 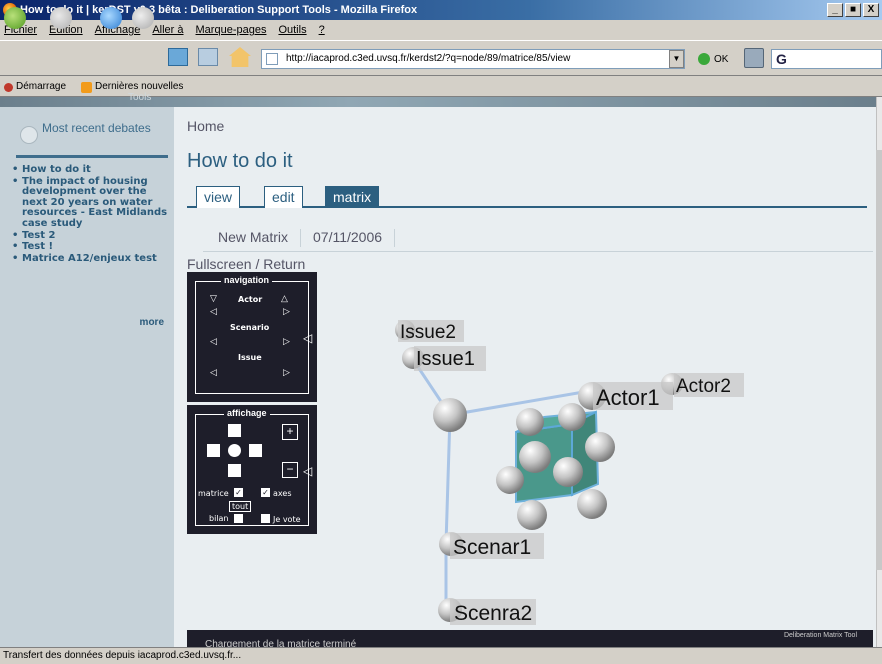 What do you see at coordinates (29, 135) in the screenshot?
I see `debate-icon` at bounding box center [29, 135].